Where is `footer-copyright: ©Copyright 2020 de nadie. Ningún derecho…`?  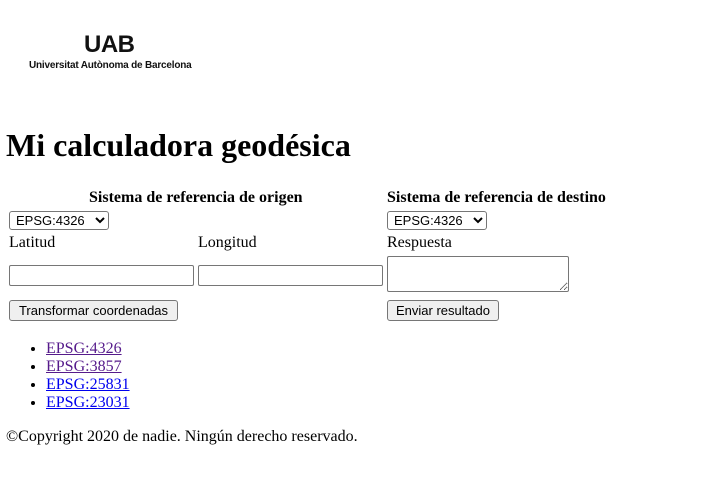 footer-copyright: ©Copyright 2020 de nadie. Ningún derecho… is located at coordinates (182, 436).